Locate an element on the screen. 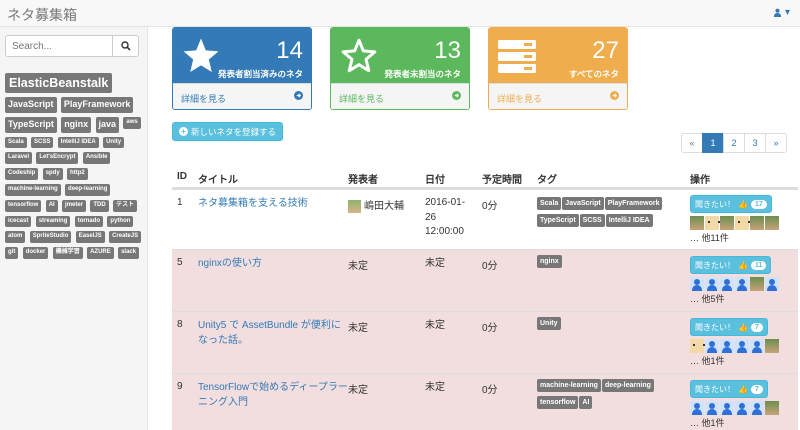  user-menu: ▾ is located at coordinates (781, 12).